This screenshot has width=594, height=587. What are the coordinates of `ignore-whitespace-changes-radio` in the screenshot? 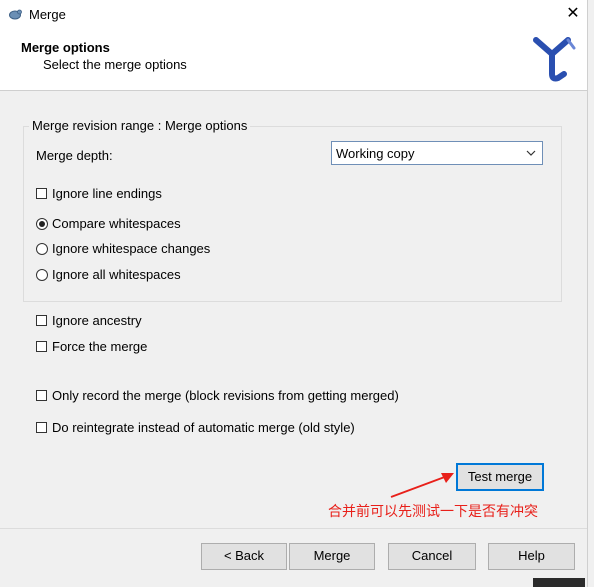 It's located at (42, 249).